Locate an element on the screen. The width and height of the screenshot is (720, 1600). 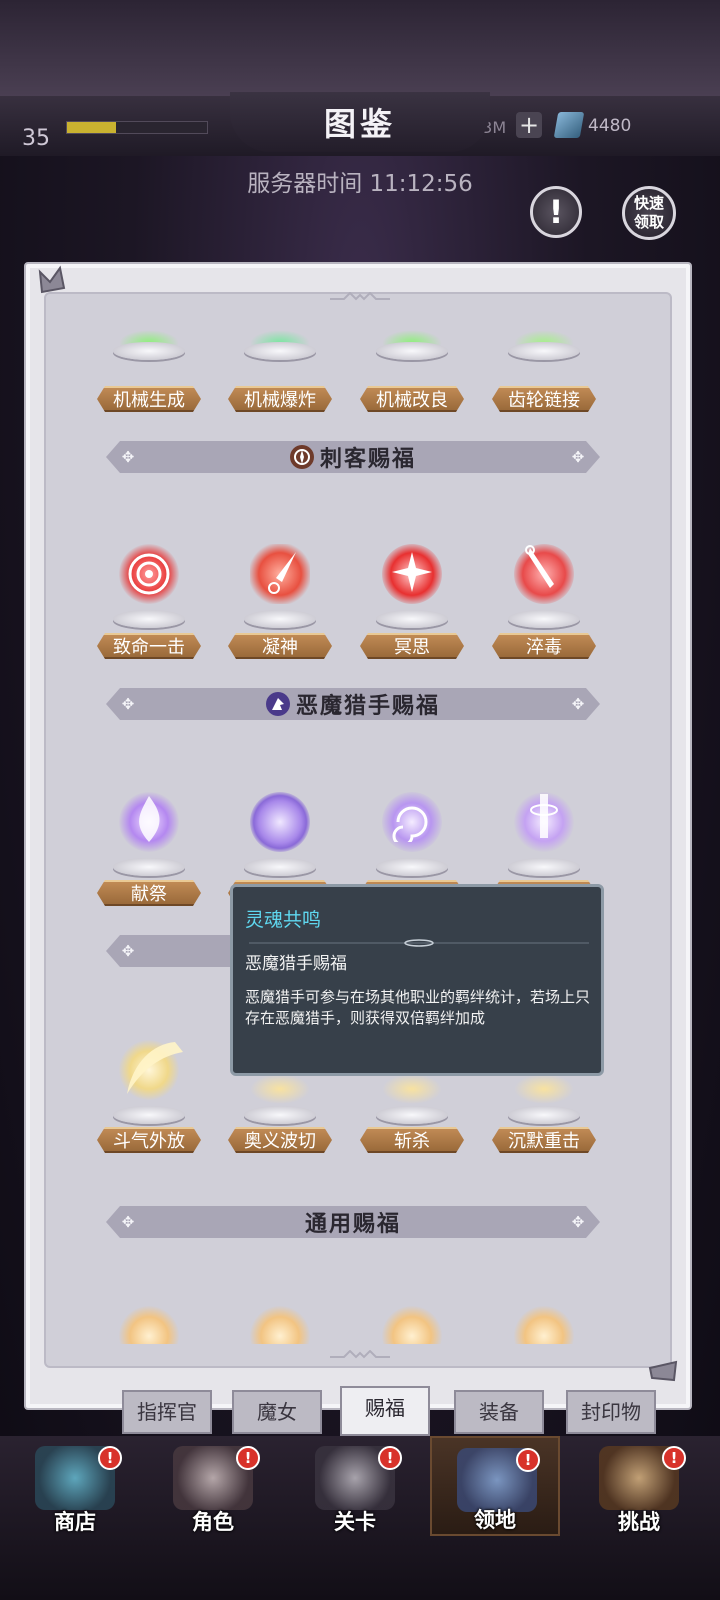
section-banner-general: 通用赐福 ✥ ✥ is located at coordinates (353, 1222).